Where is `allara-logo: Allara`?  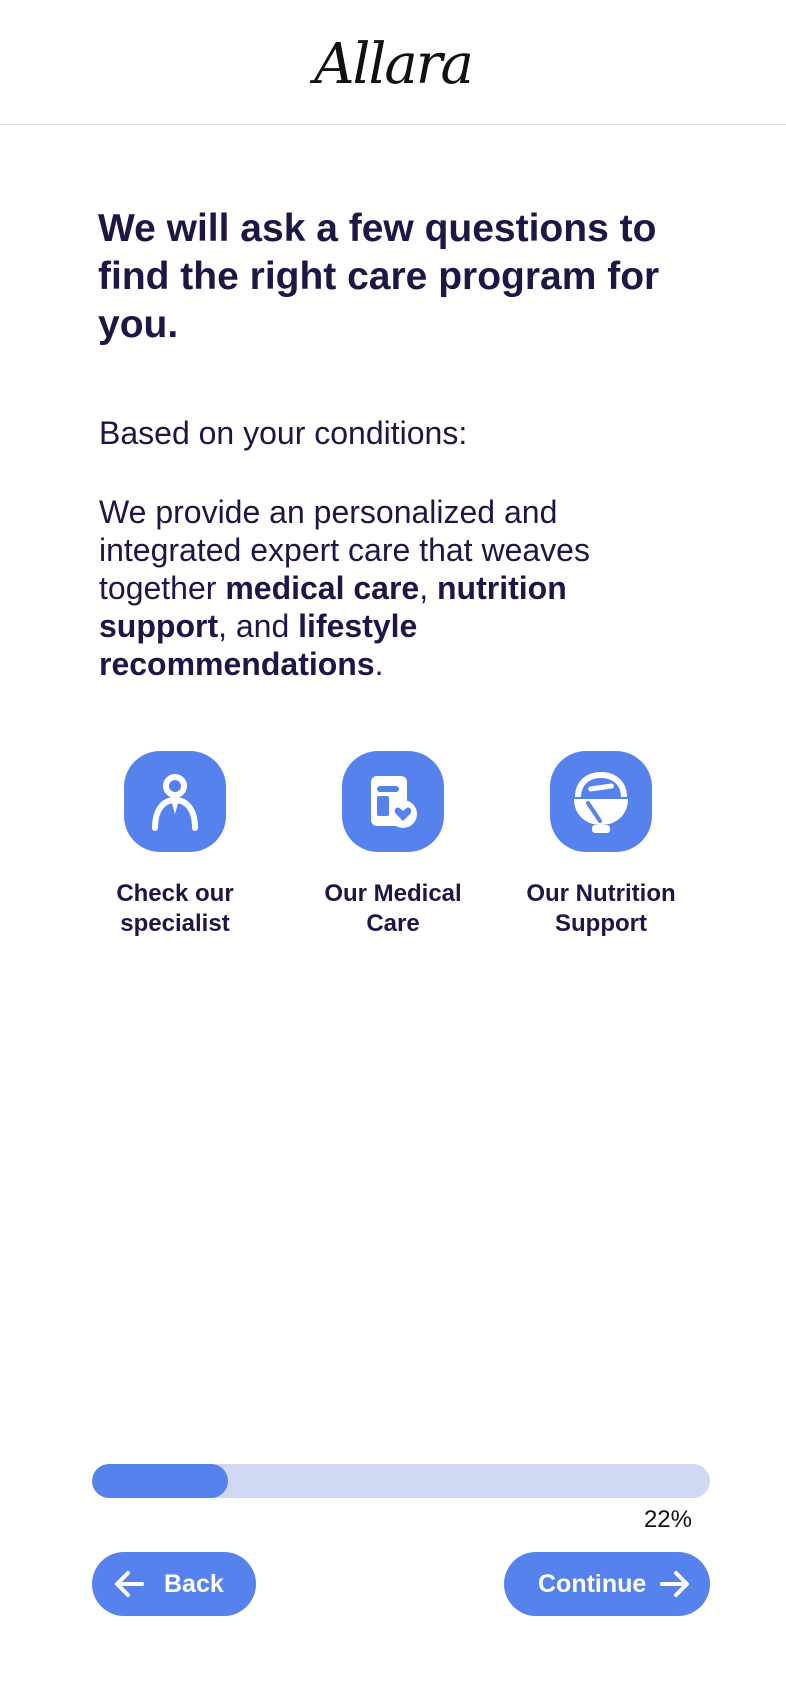 allara-logo: Allara is located at coordinates (394, 64).